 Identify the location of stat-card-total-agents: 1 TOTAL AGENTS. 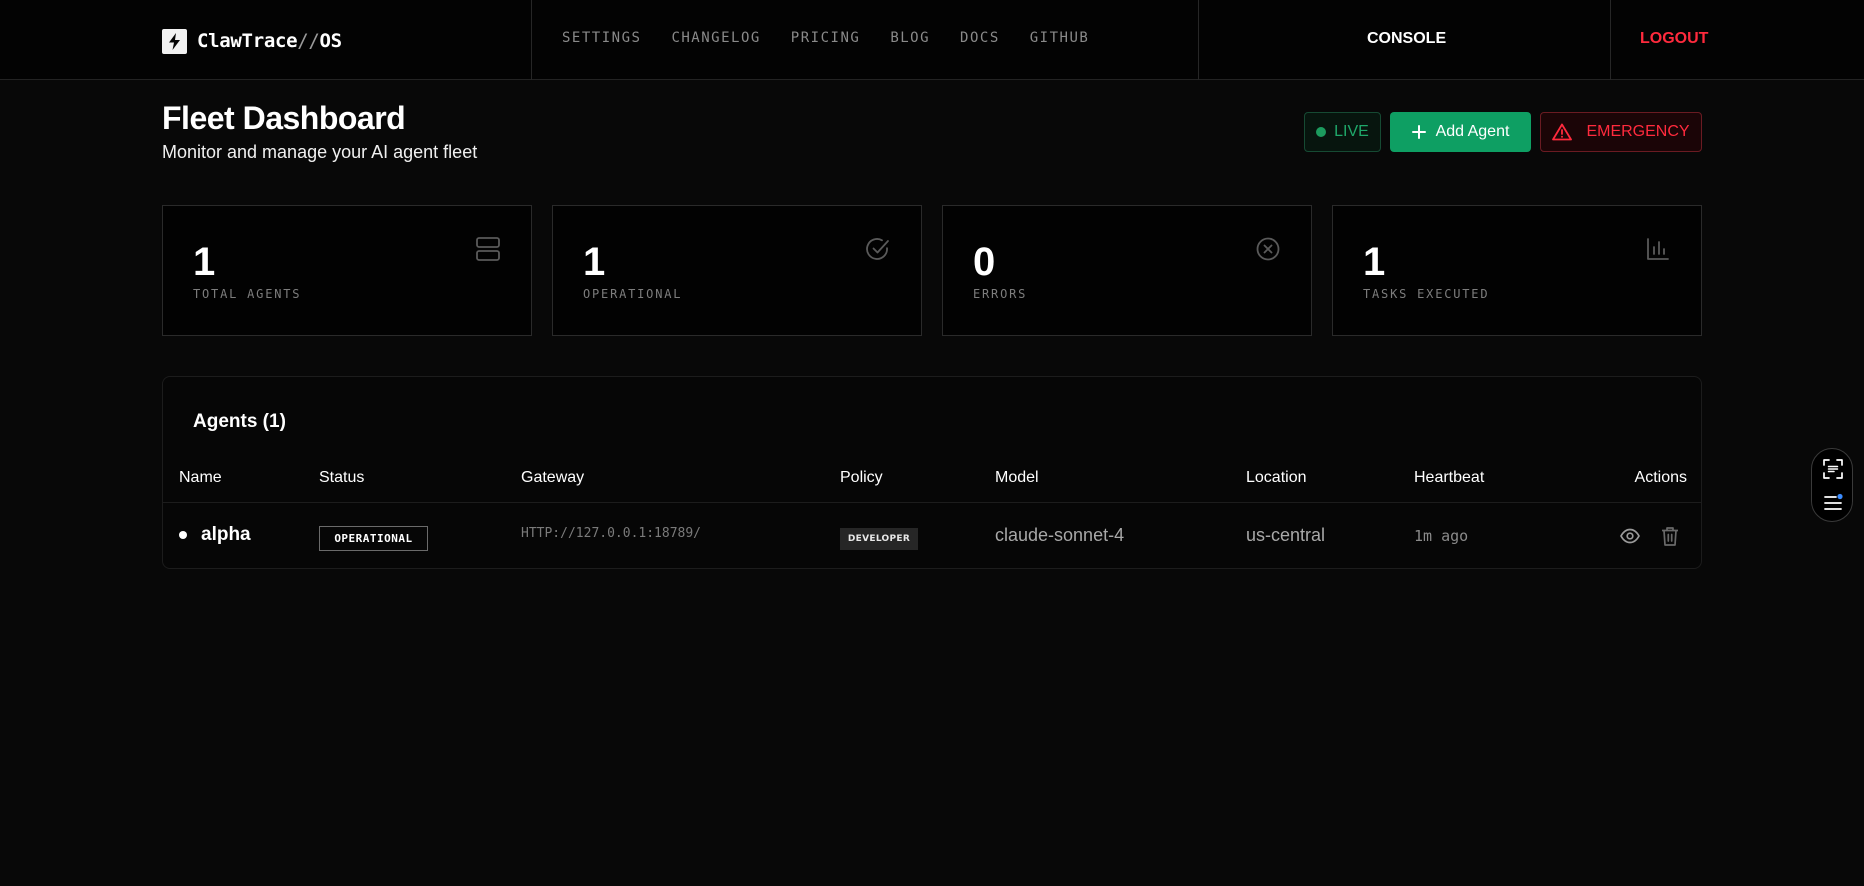
(347, 270).